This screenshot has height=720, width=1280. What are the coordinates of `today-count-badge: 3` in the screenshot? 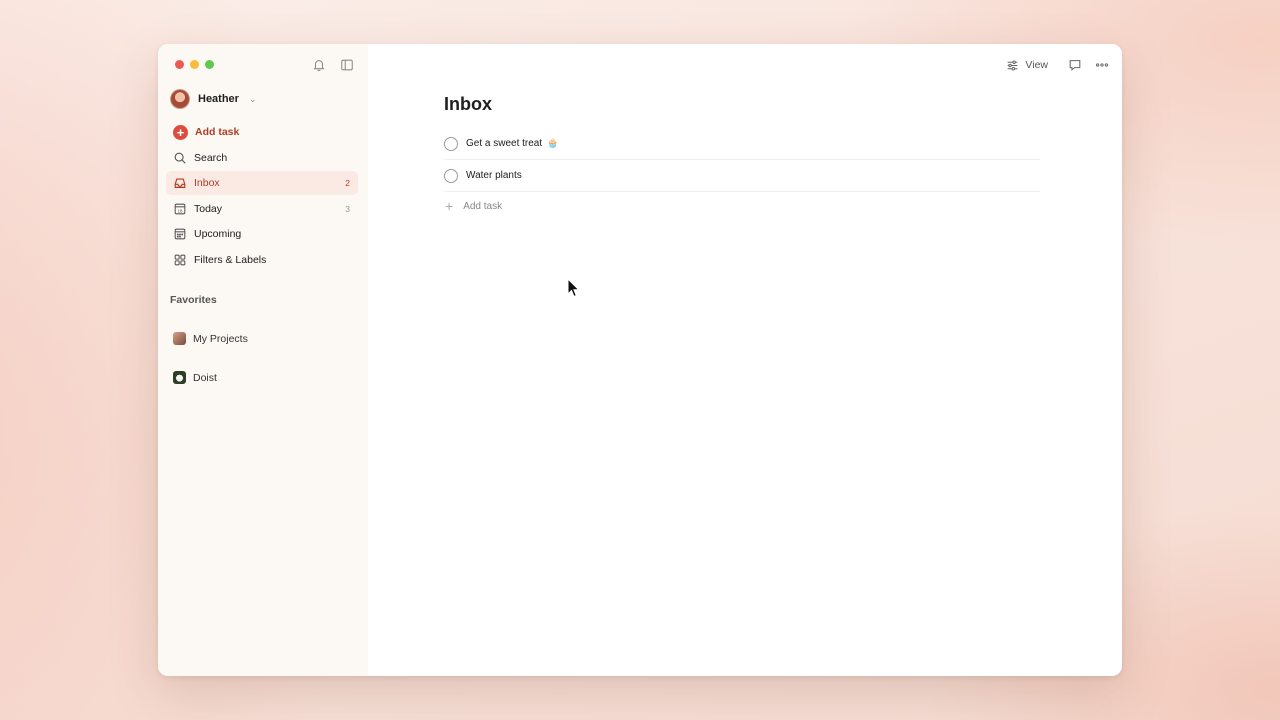 It's located at (347, 208).